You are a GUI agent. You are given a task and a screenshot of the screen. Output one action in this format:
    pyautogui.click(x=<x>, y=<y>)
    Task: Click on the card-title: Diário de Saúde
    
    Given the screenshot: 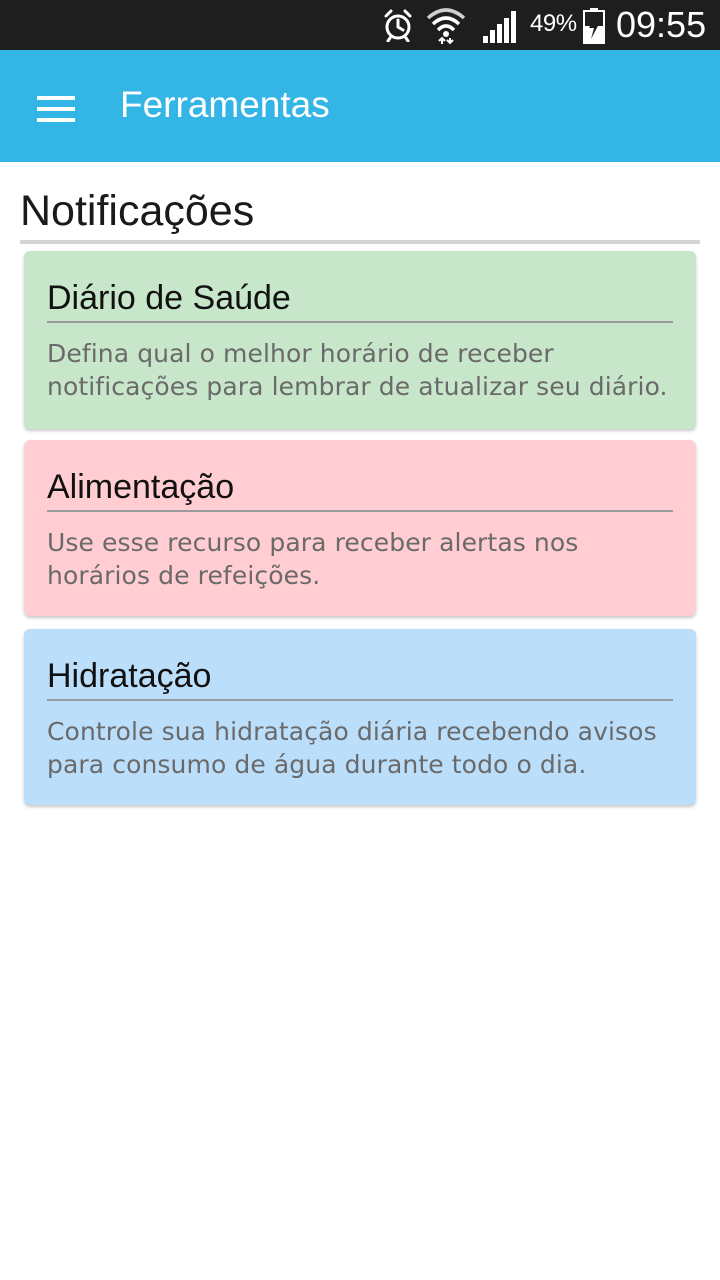 What is the action you would take?
    pyautogui.click(x=169, y=298)
    